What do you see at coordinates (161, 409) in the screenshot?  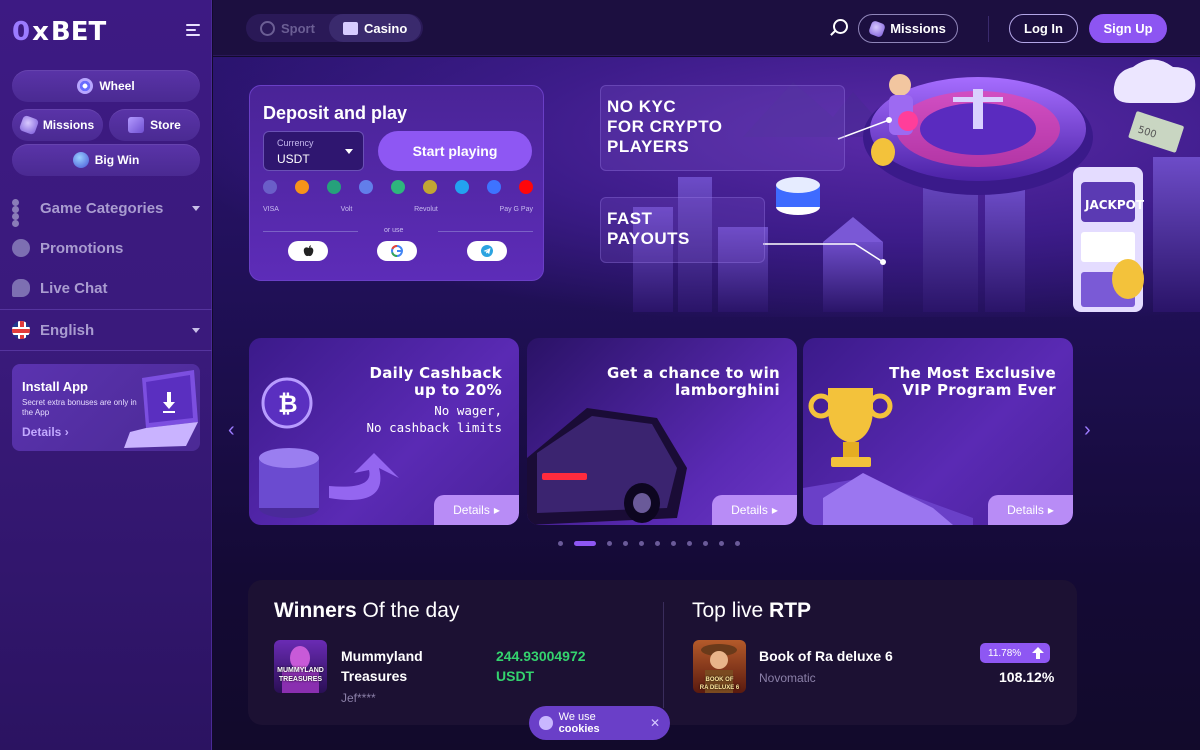 I see `laptop-icon` at bounding box center [161, 409].